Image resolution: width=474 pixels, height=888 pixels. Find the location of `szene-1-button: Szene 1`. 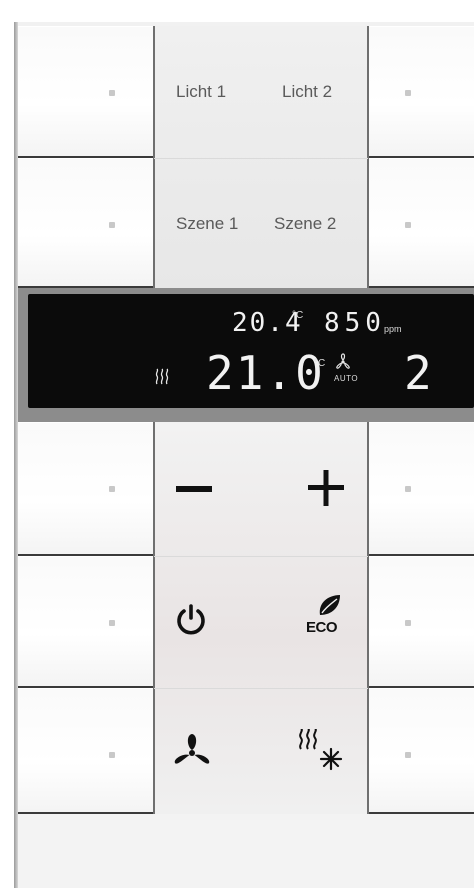

szene-1-button: Szene 1 is located at coordinates (209, 223).